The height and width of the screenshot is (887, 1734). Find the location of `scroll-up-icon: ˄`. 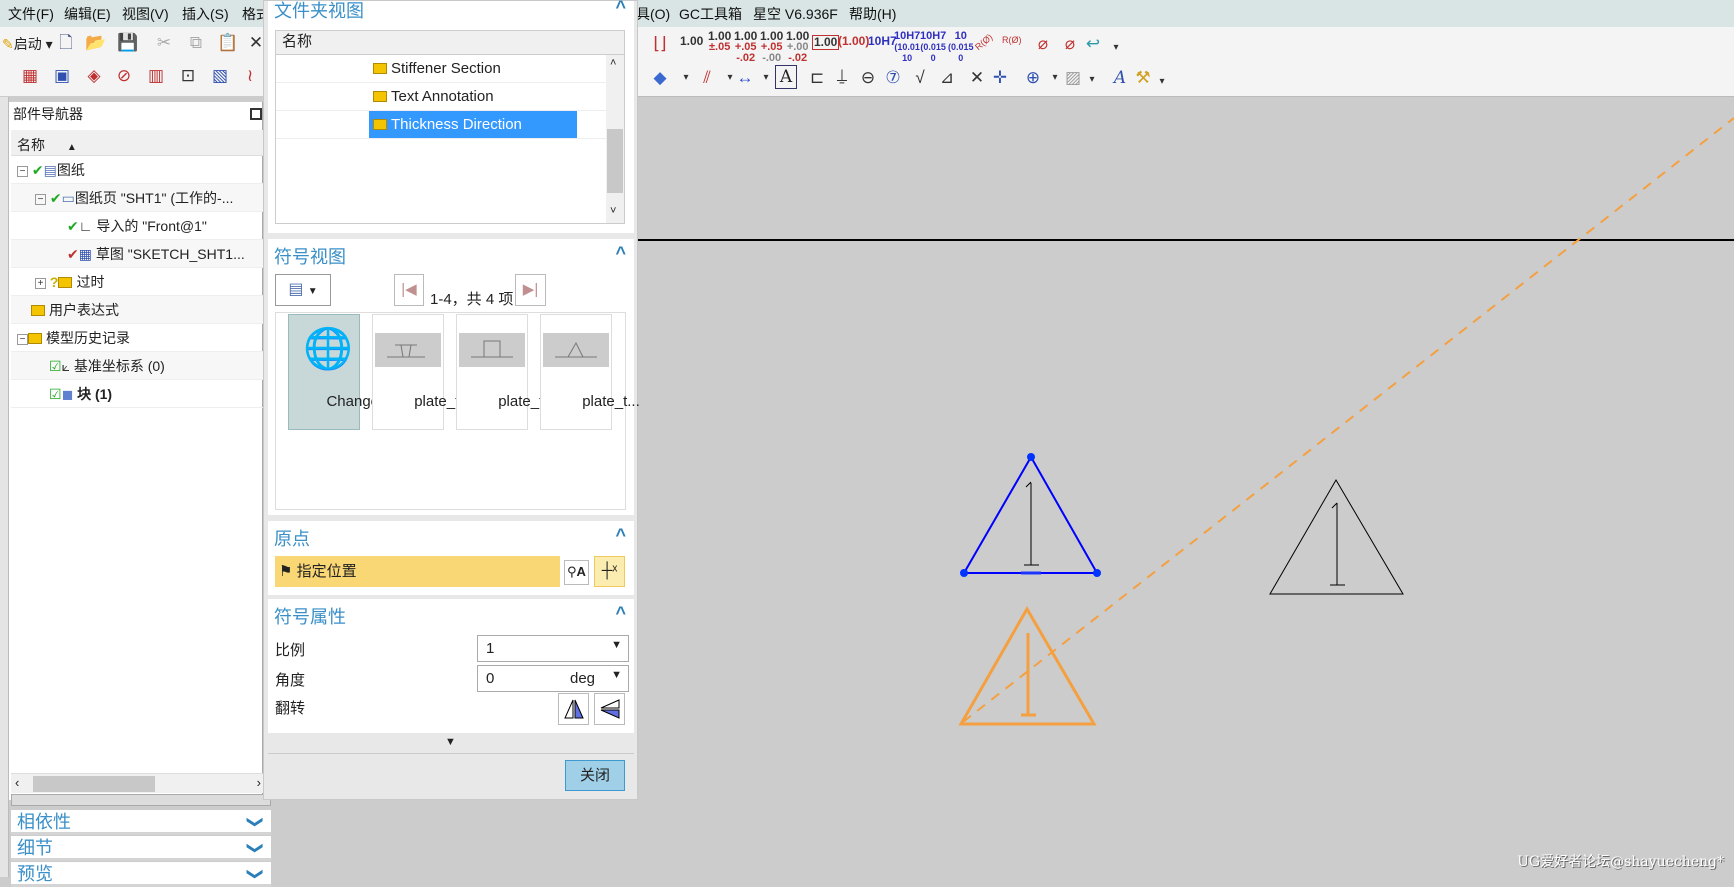

scroll-up-icon: ˄ is located at coordinates (613, 63).